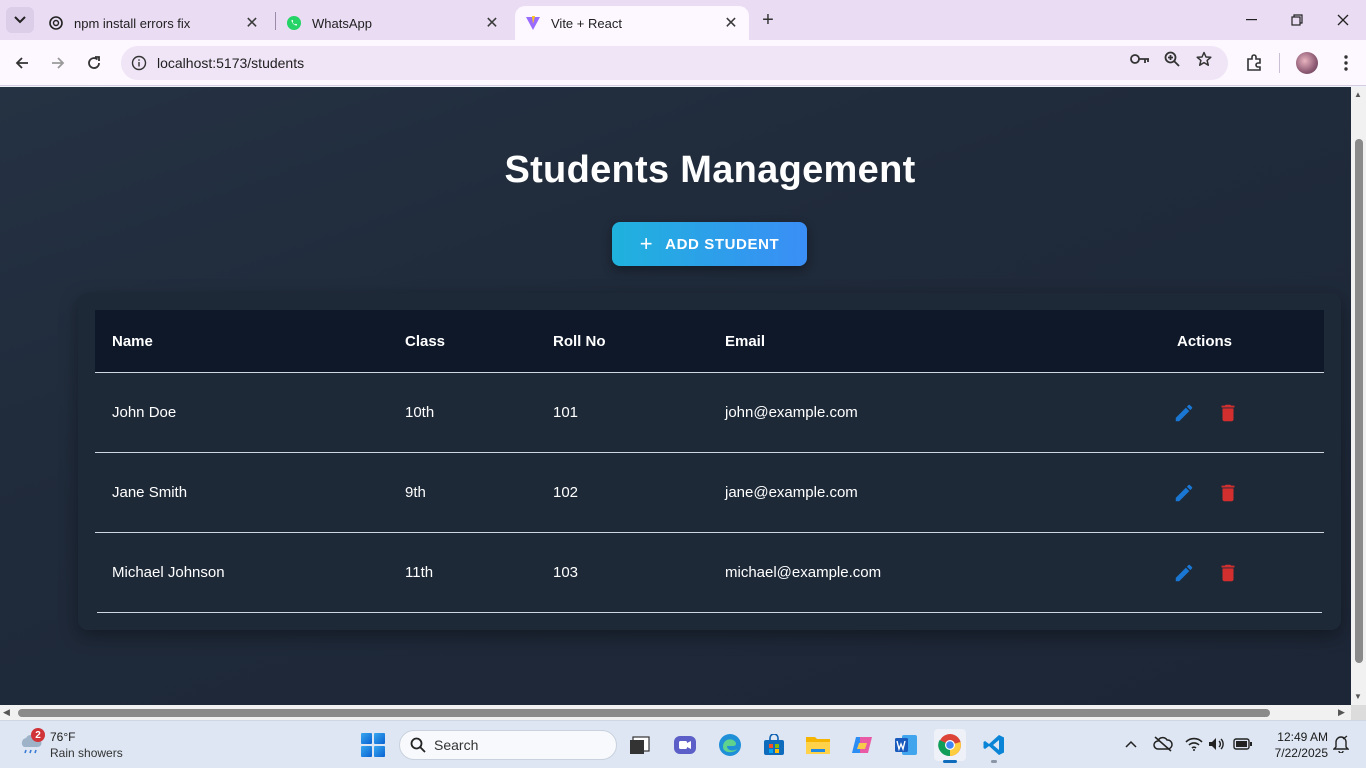 This screenshot has width=1366, height=768. I want to click on tab-search-button, so click(20, 20).